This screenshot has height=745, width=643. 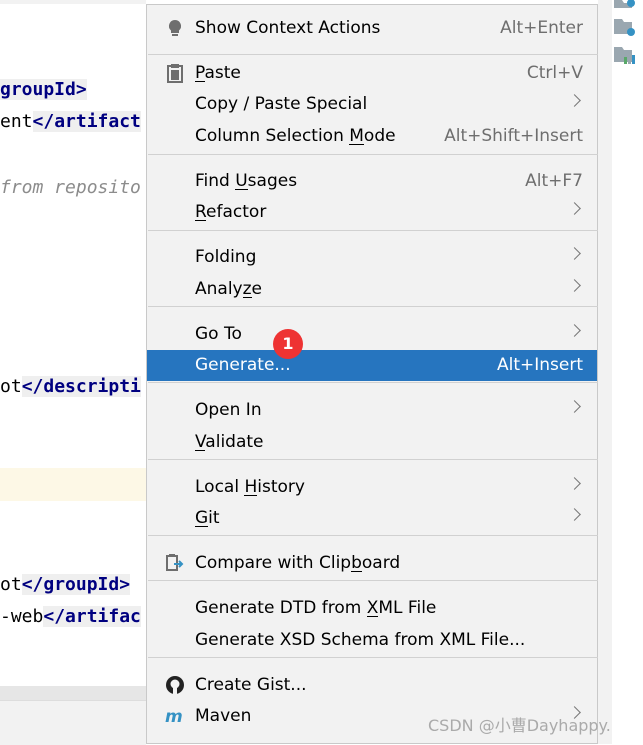 What do you see at coordinates (372, 212) in the screenshot?
I see `menu-item-refactor: Refactor` at bounding box center [372, 212].